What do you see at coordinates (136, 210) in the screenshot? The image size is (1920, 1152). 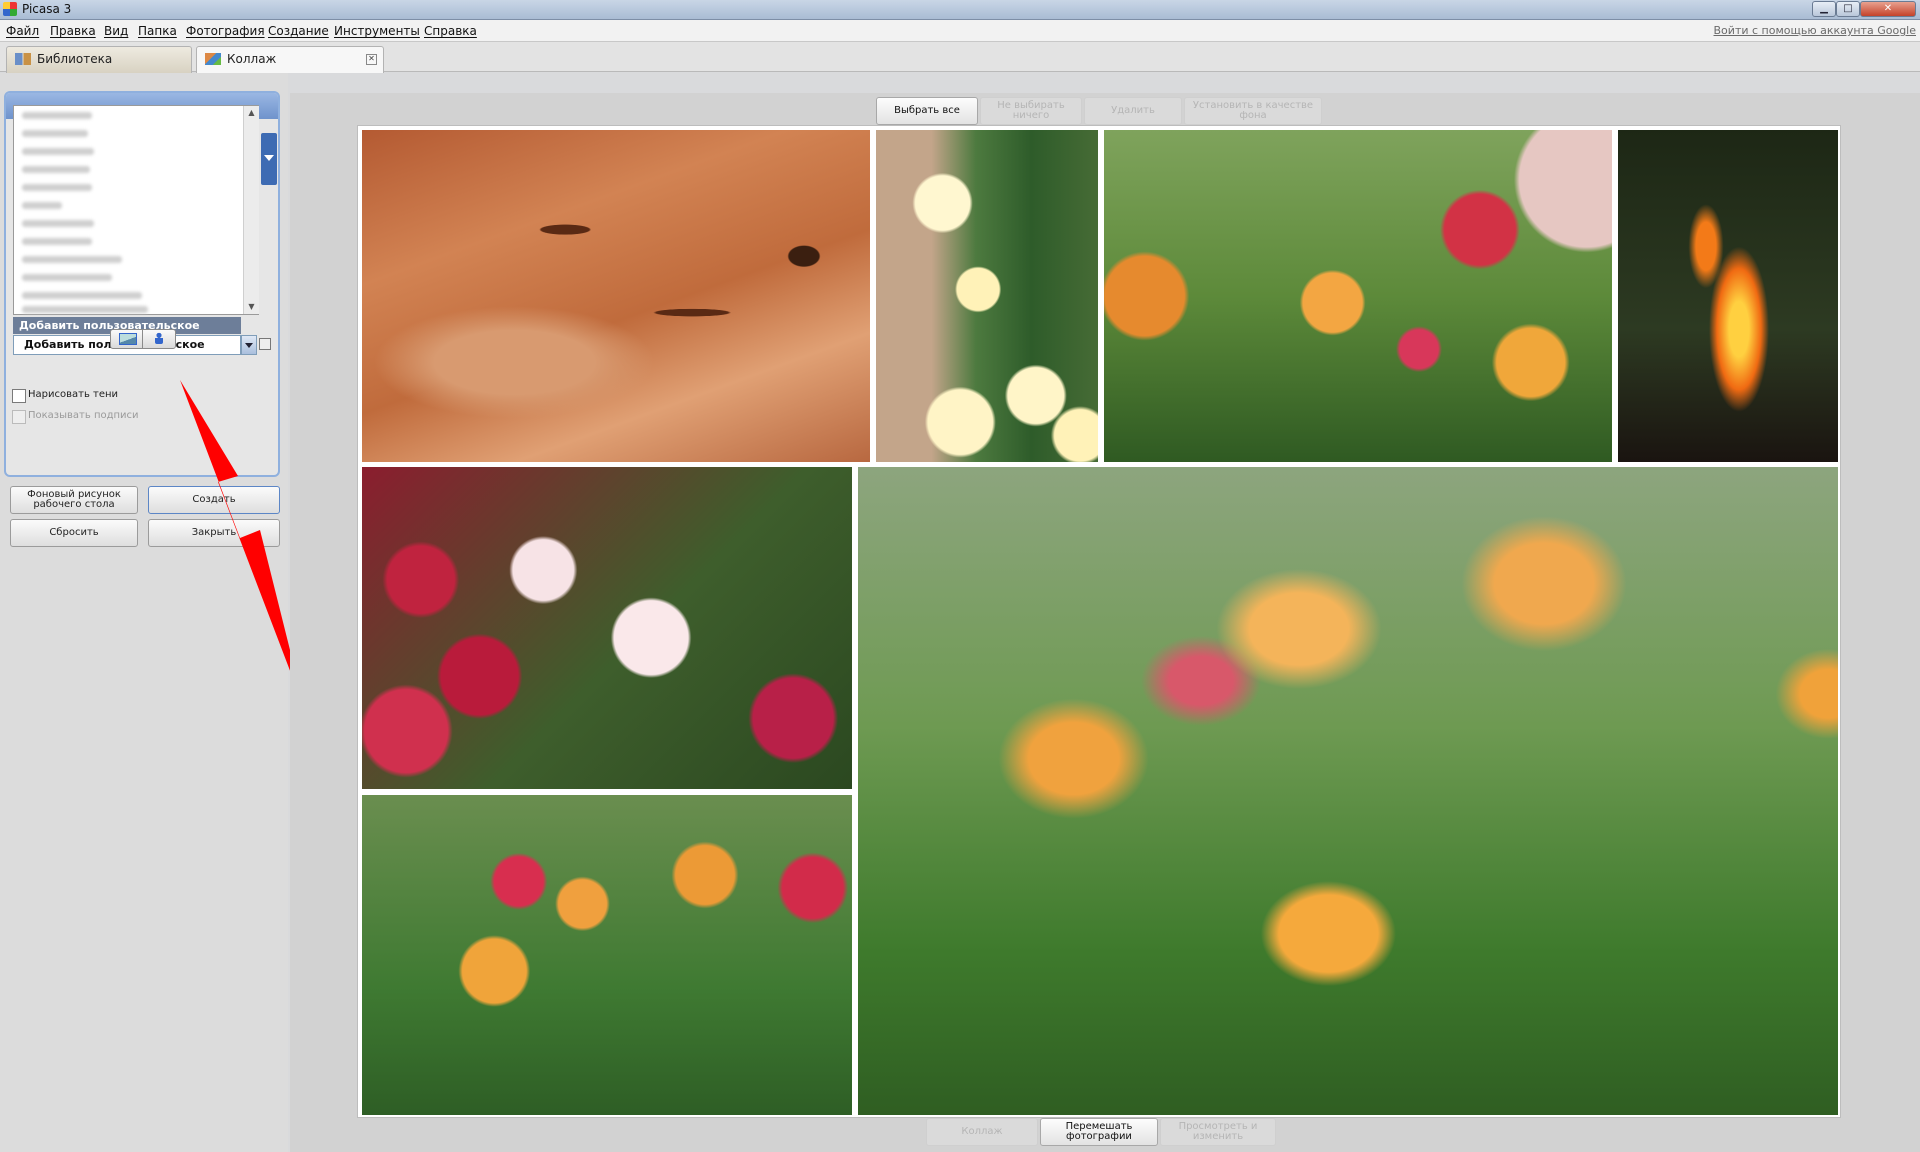 I see `size-list: ▲ ▼` at bounding box center [136, 210].